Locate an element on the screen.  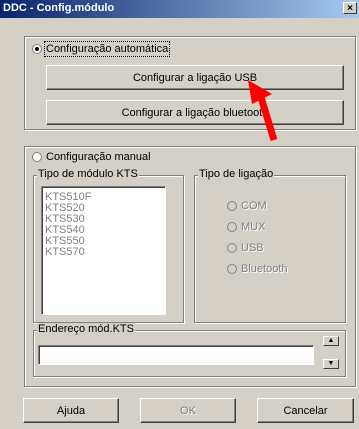
connection-mux-option: MUX is located at coordinates (246, 227).